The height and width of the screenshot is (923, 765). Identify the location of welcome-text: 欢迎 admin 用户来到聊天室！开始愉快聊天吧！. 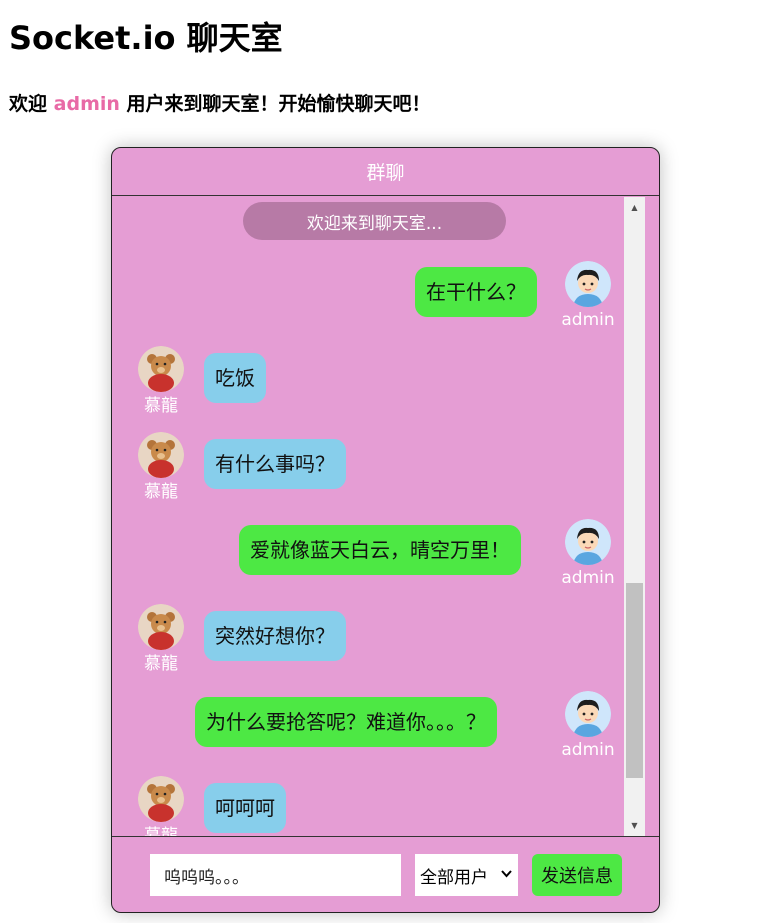
(220, 104).